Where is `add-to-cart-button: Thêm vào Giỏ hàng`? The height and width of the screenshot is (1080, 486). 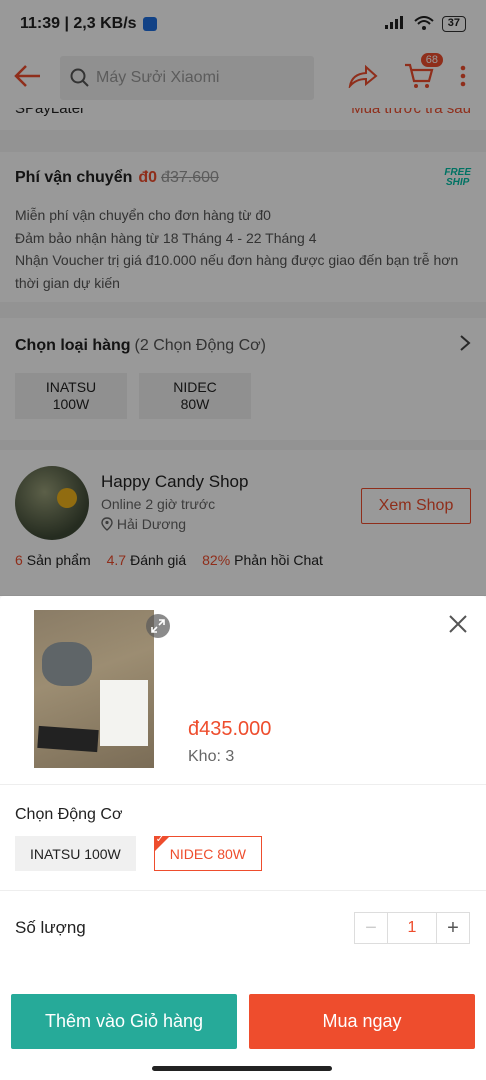
add-to-cart-button: Thêm vào Giỏ hàng is located at coordinates (124, 1021).